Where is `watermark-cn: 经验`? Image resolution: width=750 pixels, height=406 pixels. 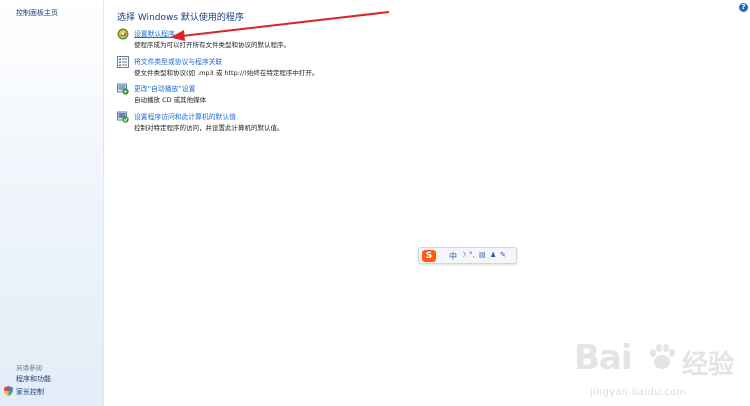 watermark-cn: 经验 is located at coordinates (708, 365).